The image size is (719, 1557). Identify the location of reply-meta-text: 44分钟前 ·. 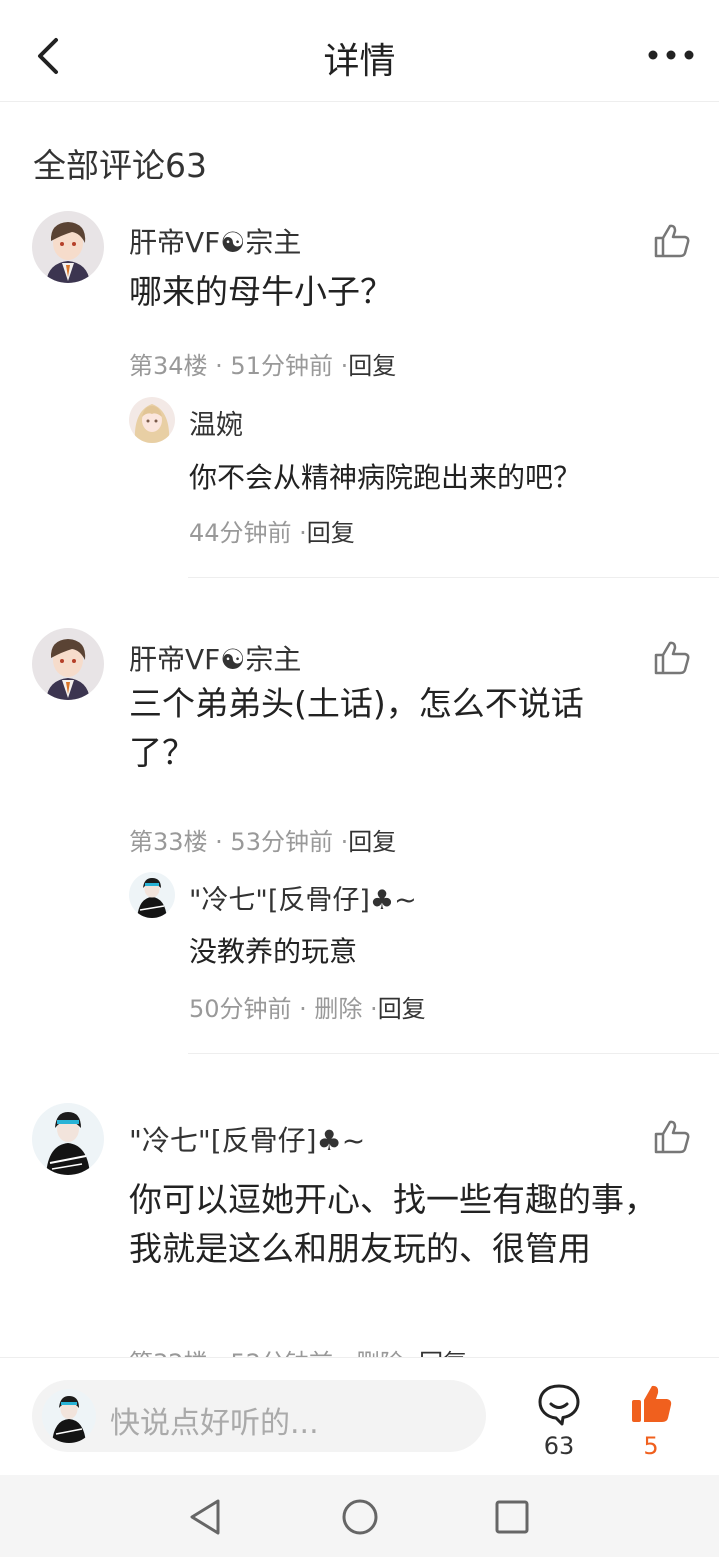
(248, 533).